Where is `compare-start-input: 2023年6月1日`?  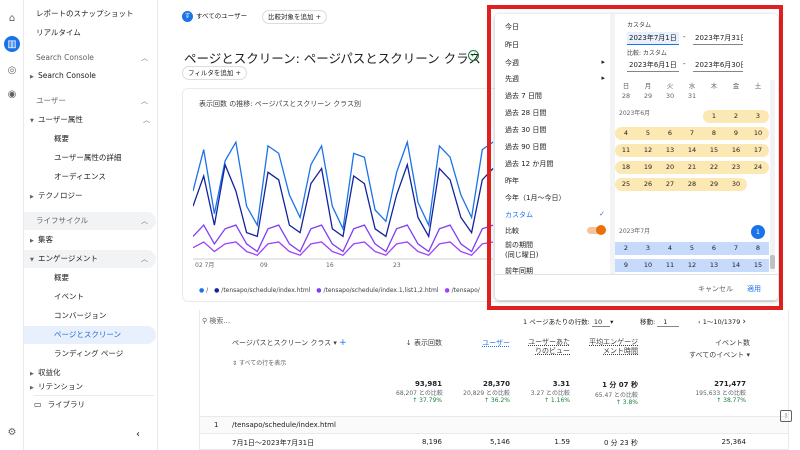 compare-start-input: 2023年6月1日 is located at coordinates (653, 65).